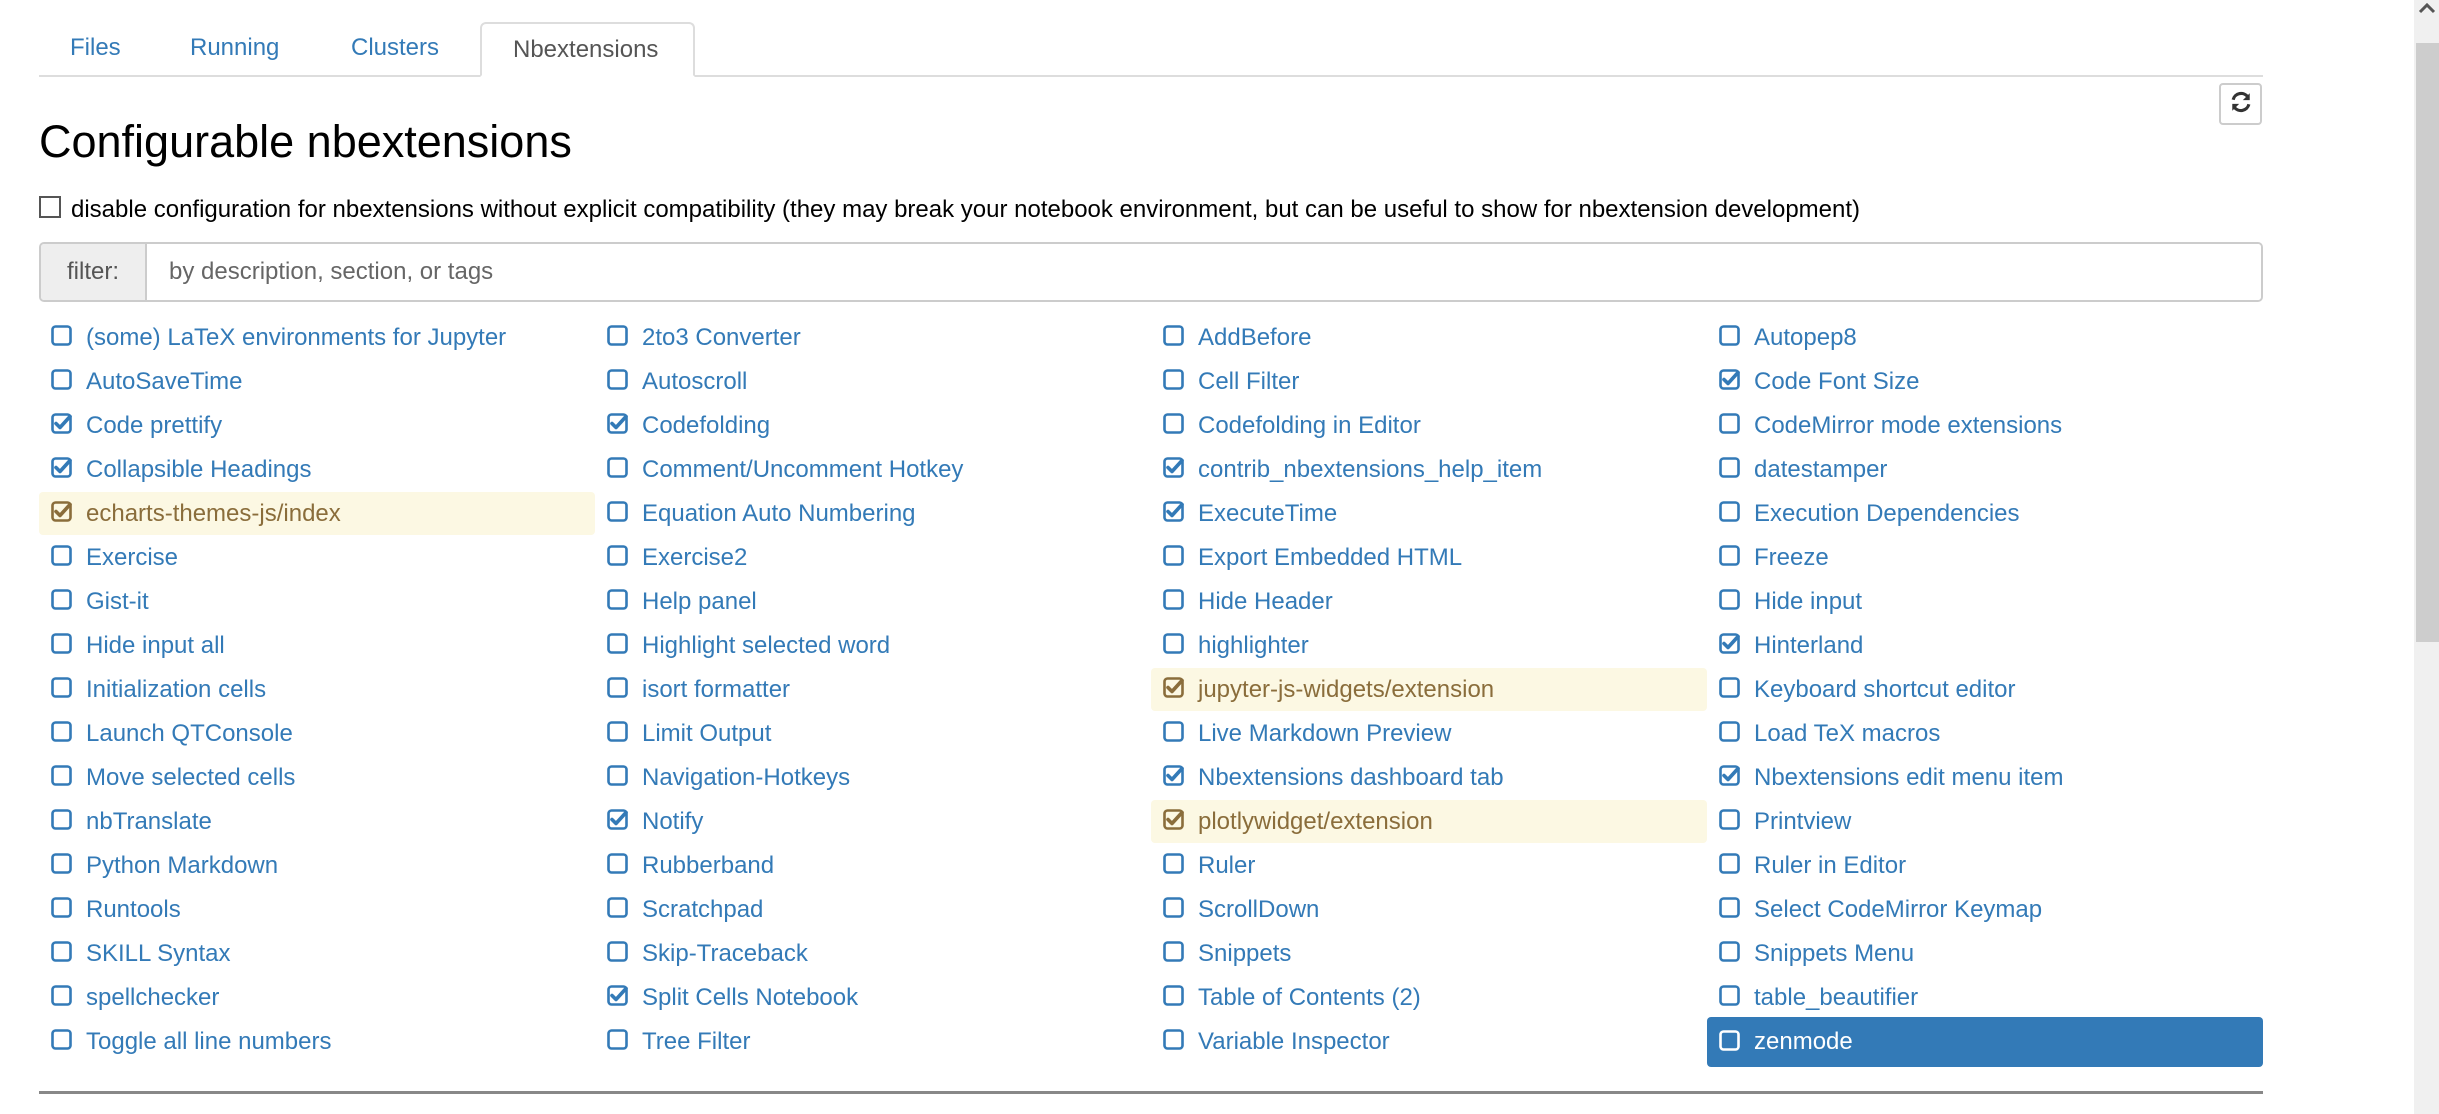 This screenshot has width=2439, height=1114. What do you see at coordinates (873, 821) in the screenshot?
I see `extension-item: Notify` at bounding box center [873, 821].